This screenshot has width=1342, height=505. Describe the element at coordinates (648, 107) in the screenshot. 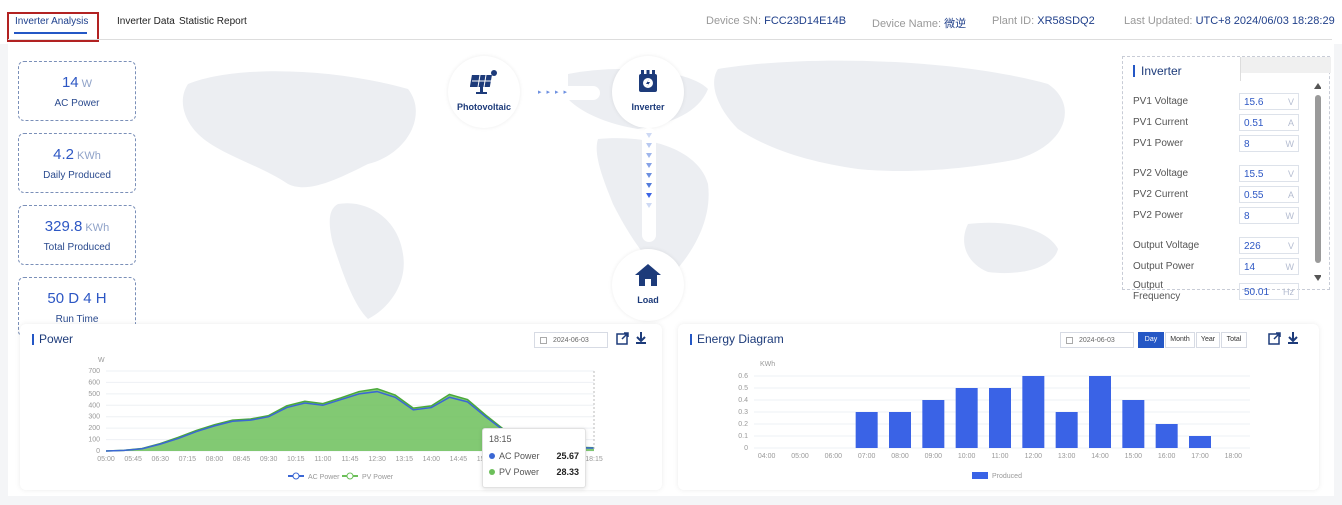

I see `inverter-label: Inverter` at that location.